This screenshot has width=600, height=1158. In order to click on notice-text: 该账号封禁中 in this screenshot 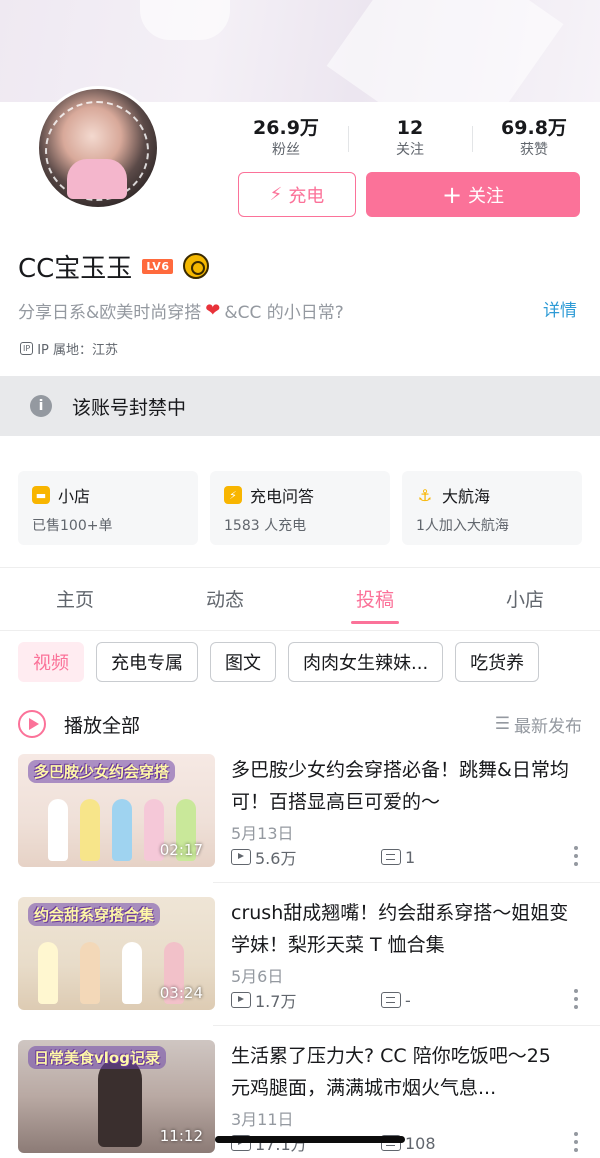, I will do `click(129, 407)`.